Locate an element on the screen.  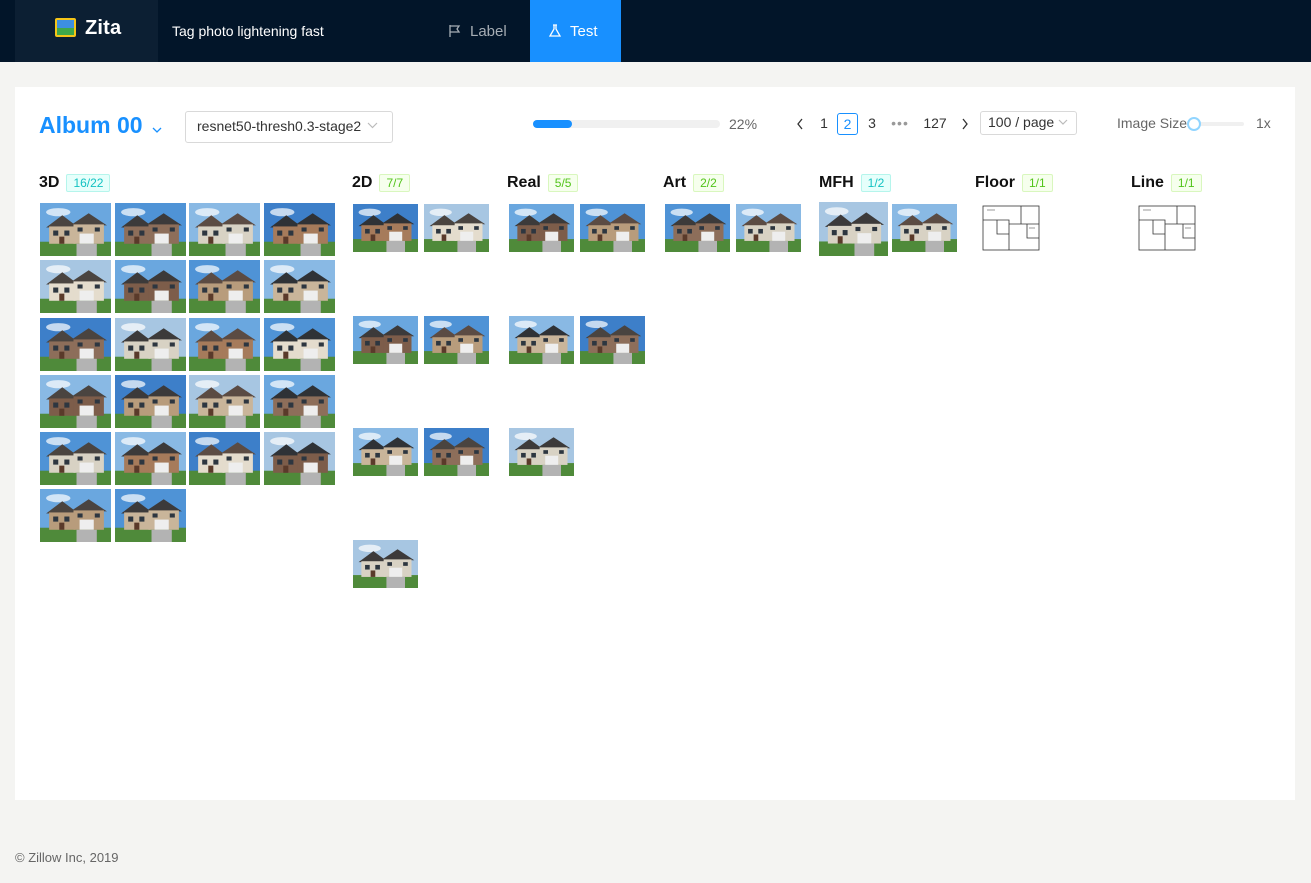
column-floor-title: Floor 1/1 is located at coordinates (1014, 183).